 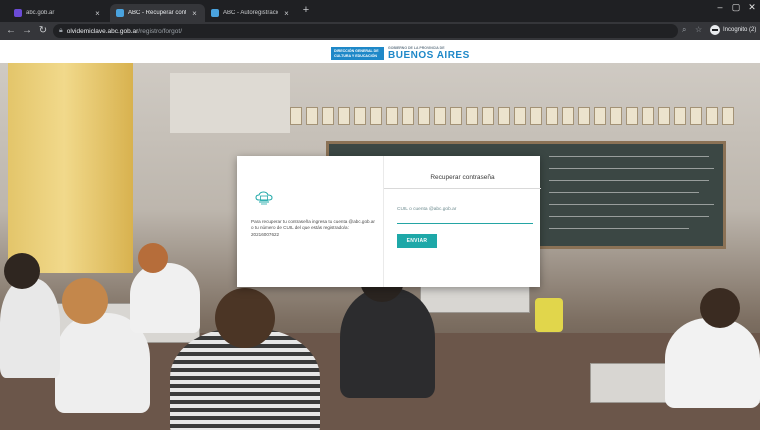 What do you see at coordinates (61, 30) in the screenshot?
I see `lock-icon: 🔒︎` at bounding box center [61, 30].